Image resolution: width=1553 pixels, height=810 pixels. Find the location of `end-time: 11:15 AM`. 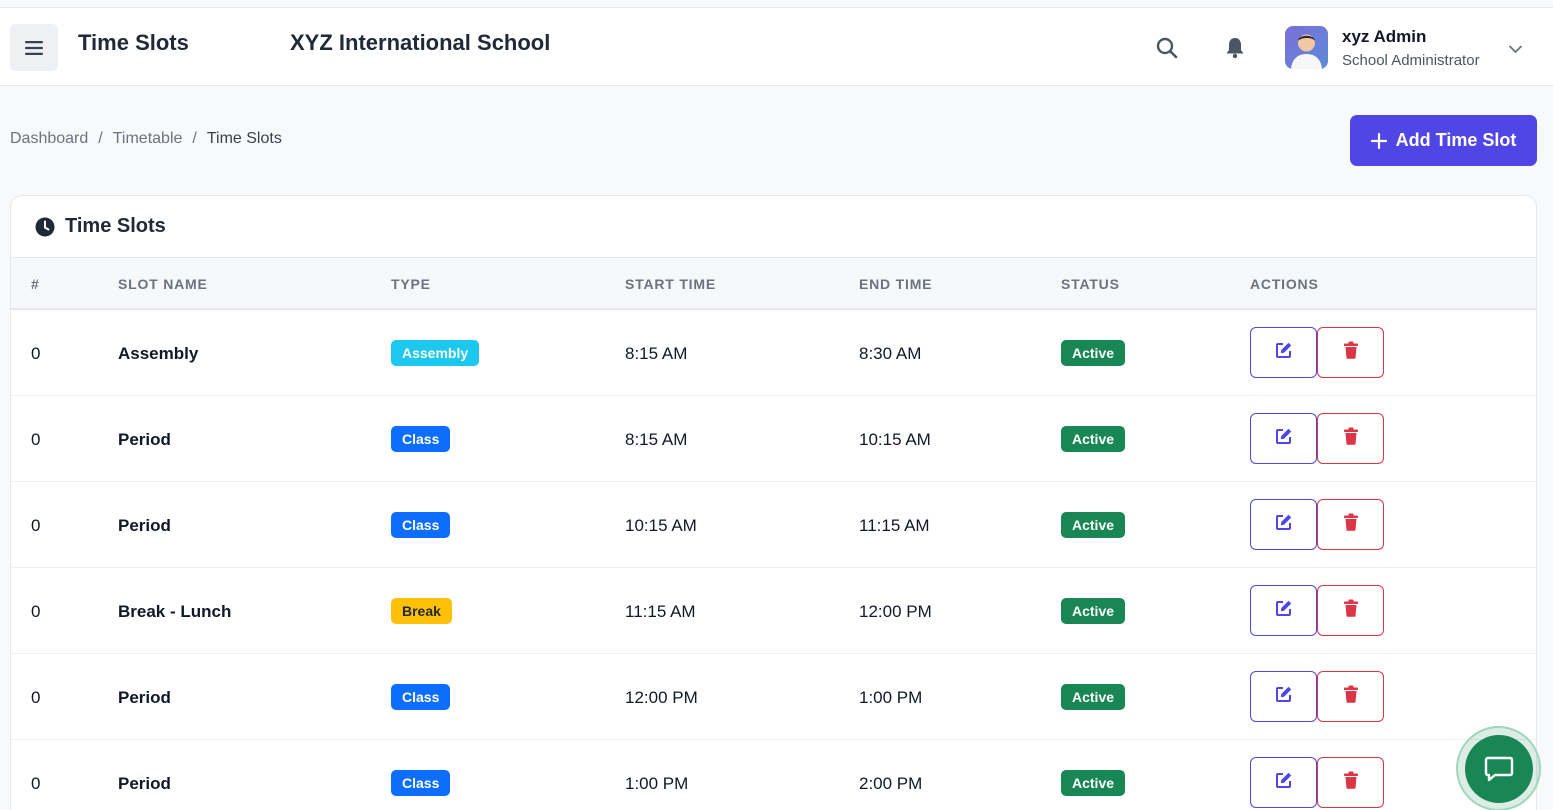

end-time: 11:15 AM is located at coordinates (894, 525).